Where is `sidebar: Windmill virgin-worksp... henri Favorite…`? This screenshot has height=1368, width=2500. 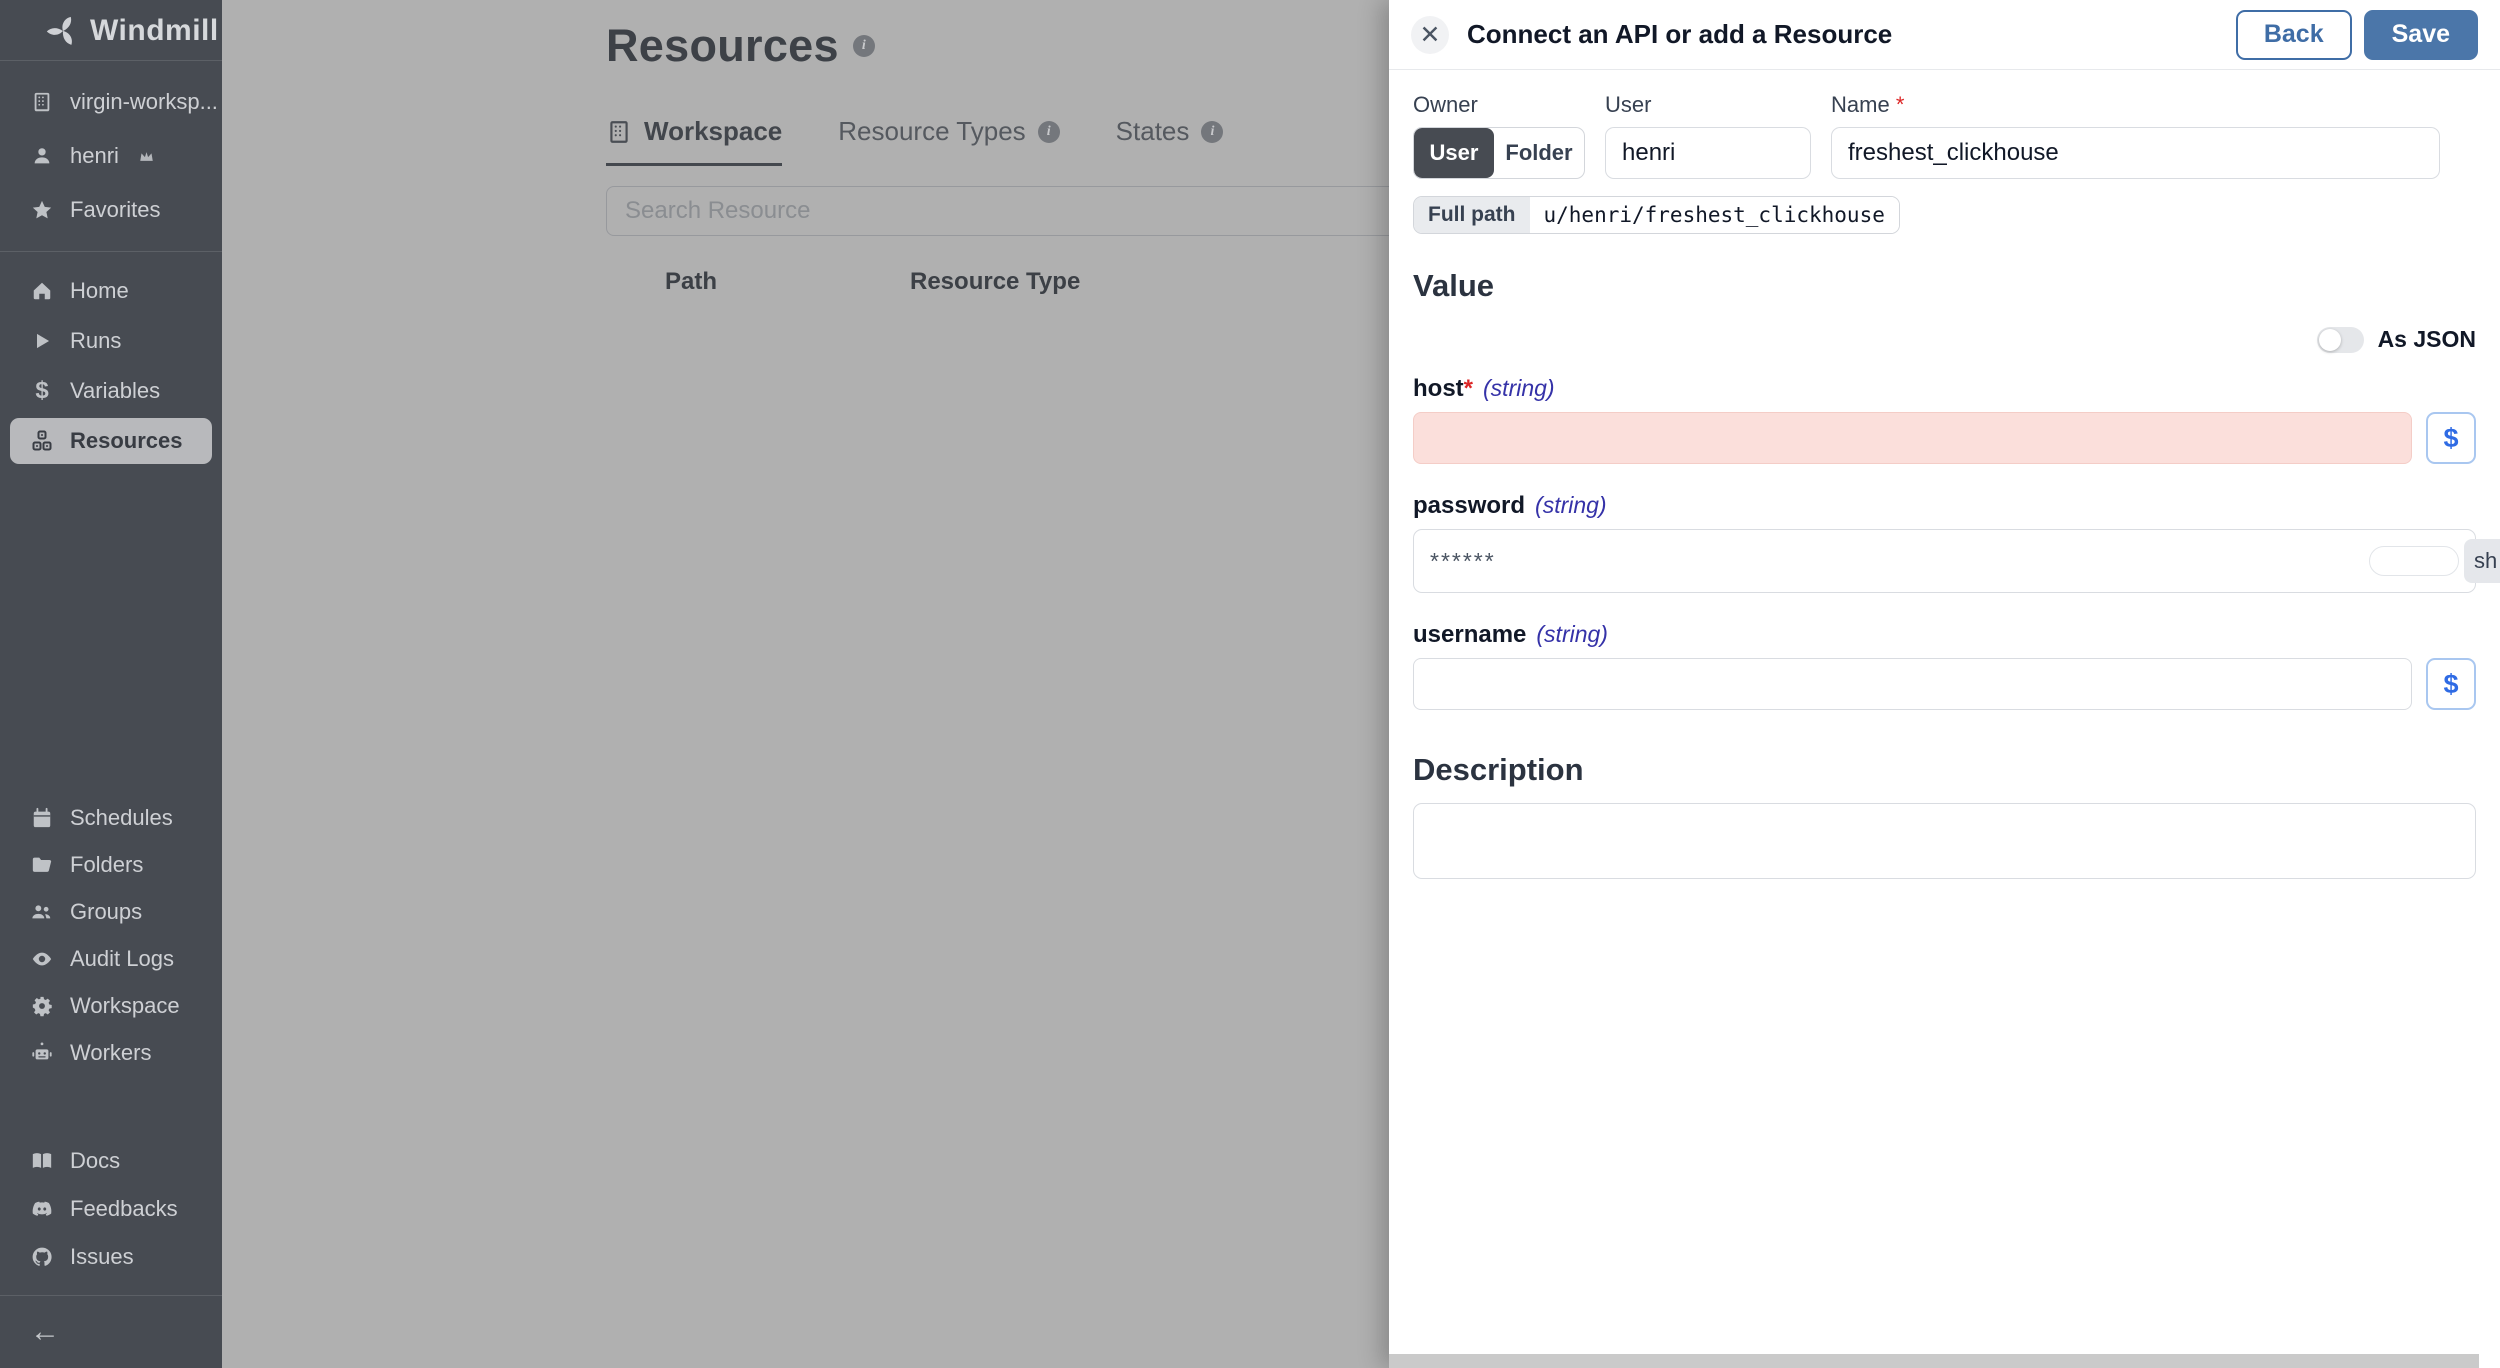 sidebar: Windmill virgin-worksp... henri Favorite… is located at coordinates (111, 684).